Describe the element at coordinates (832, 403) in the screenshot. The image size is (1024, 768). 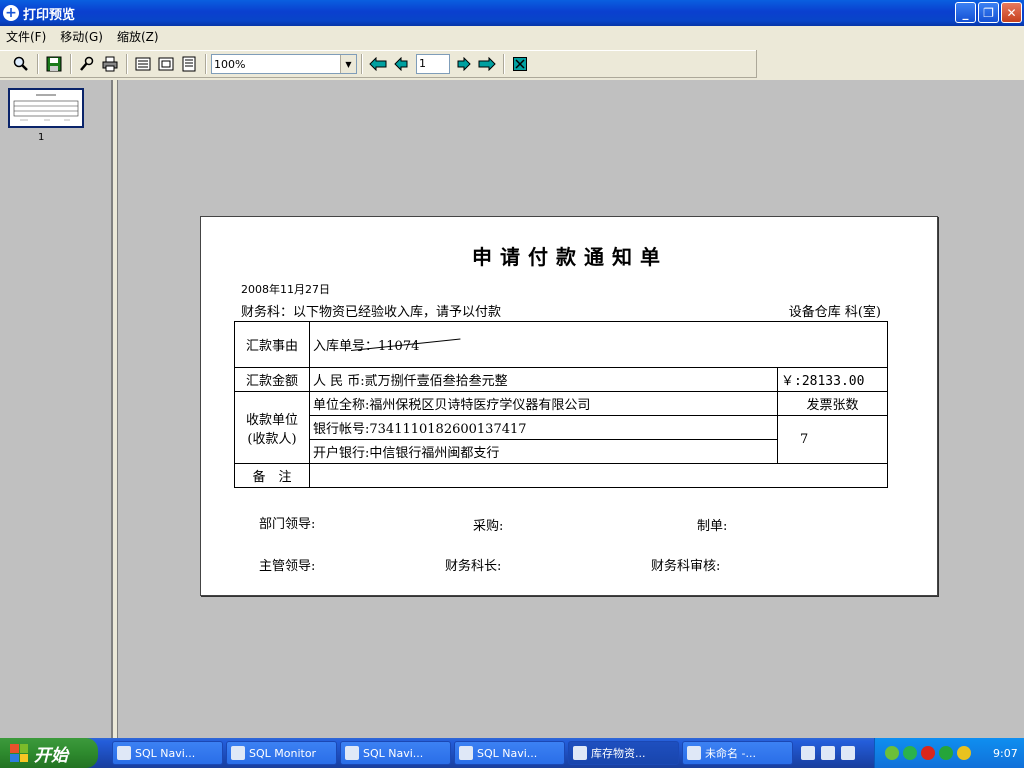
I see `invoice-label: 发票张数` at that location.